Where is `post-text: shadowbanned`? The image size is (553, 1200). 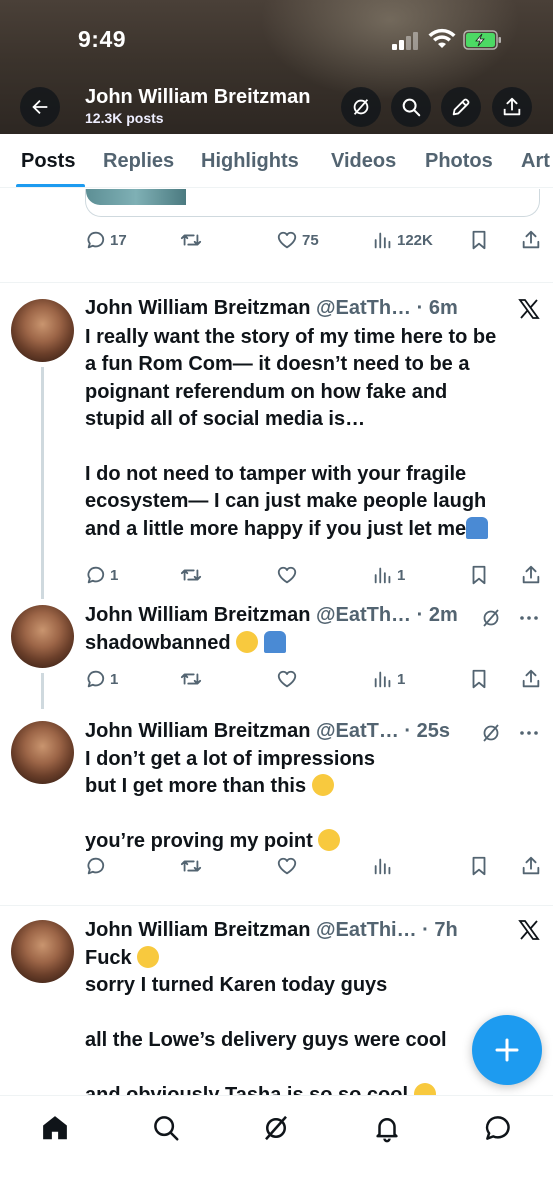 post-text: shadowbanned is located at coordinates (312, 643).